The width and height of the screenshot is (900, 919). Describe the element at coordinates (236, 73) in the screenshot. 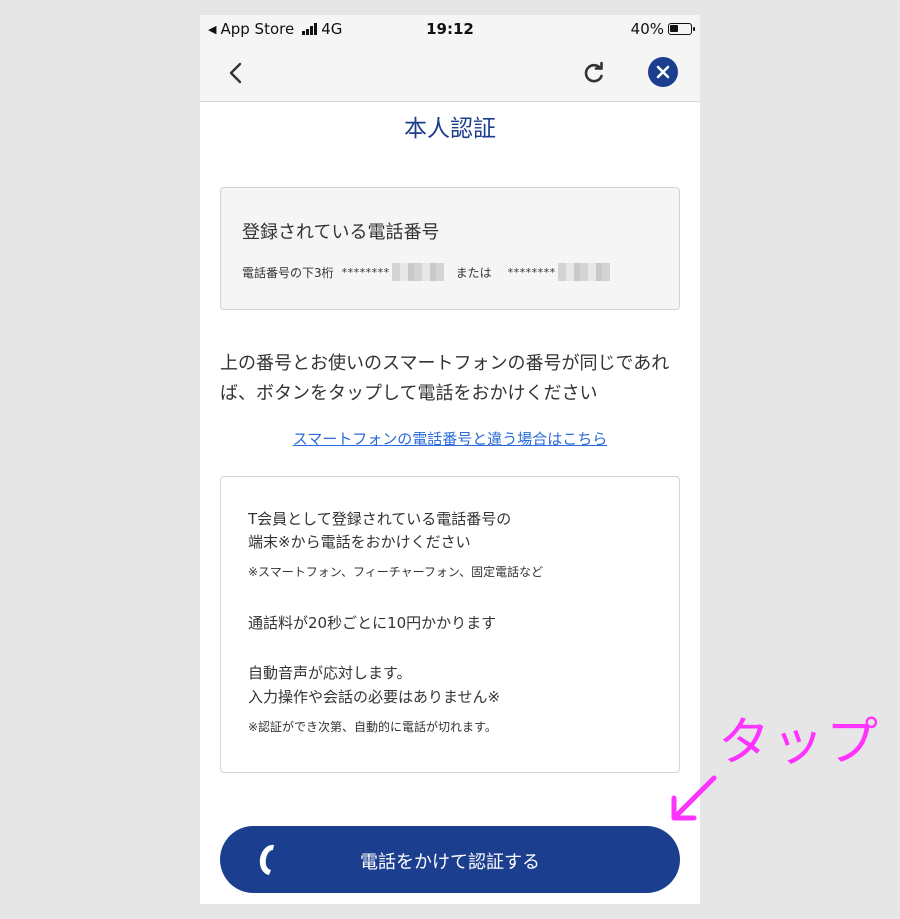

I see `chevron-left-icon` at that location.